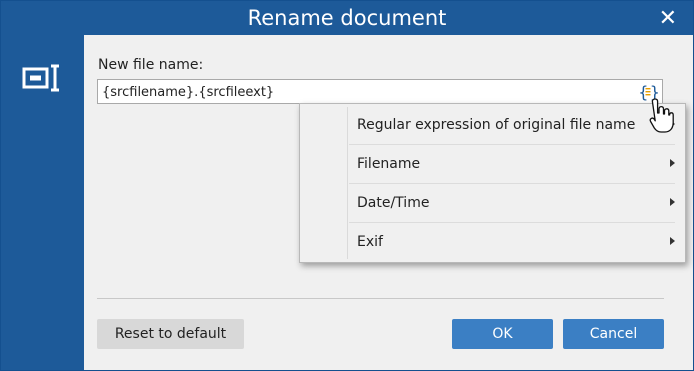 The width and height of the screenshot is (694, 371). What do you see at coordinates (170, 334) in the screenshot?
I see `reset-to-default-button: Reset to default` at bounding box center [170, 334].